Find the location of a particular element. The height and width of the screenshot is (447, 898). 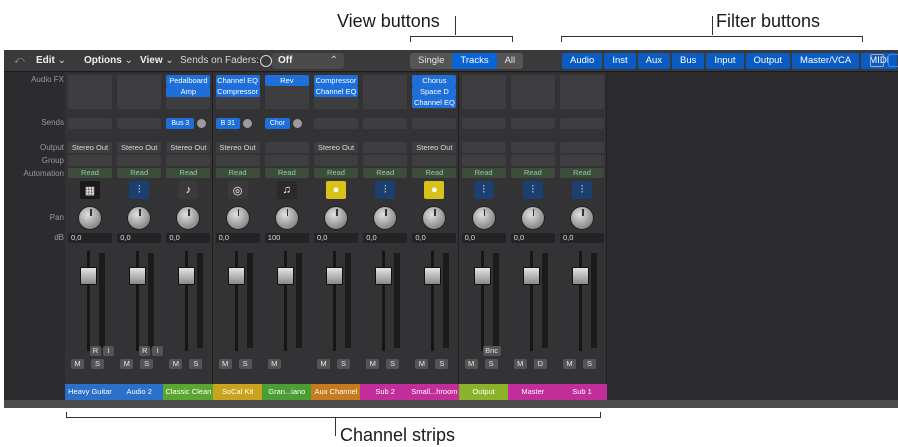

mixer-bottom-scrollbar is located at coordinates (451, 404).